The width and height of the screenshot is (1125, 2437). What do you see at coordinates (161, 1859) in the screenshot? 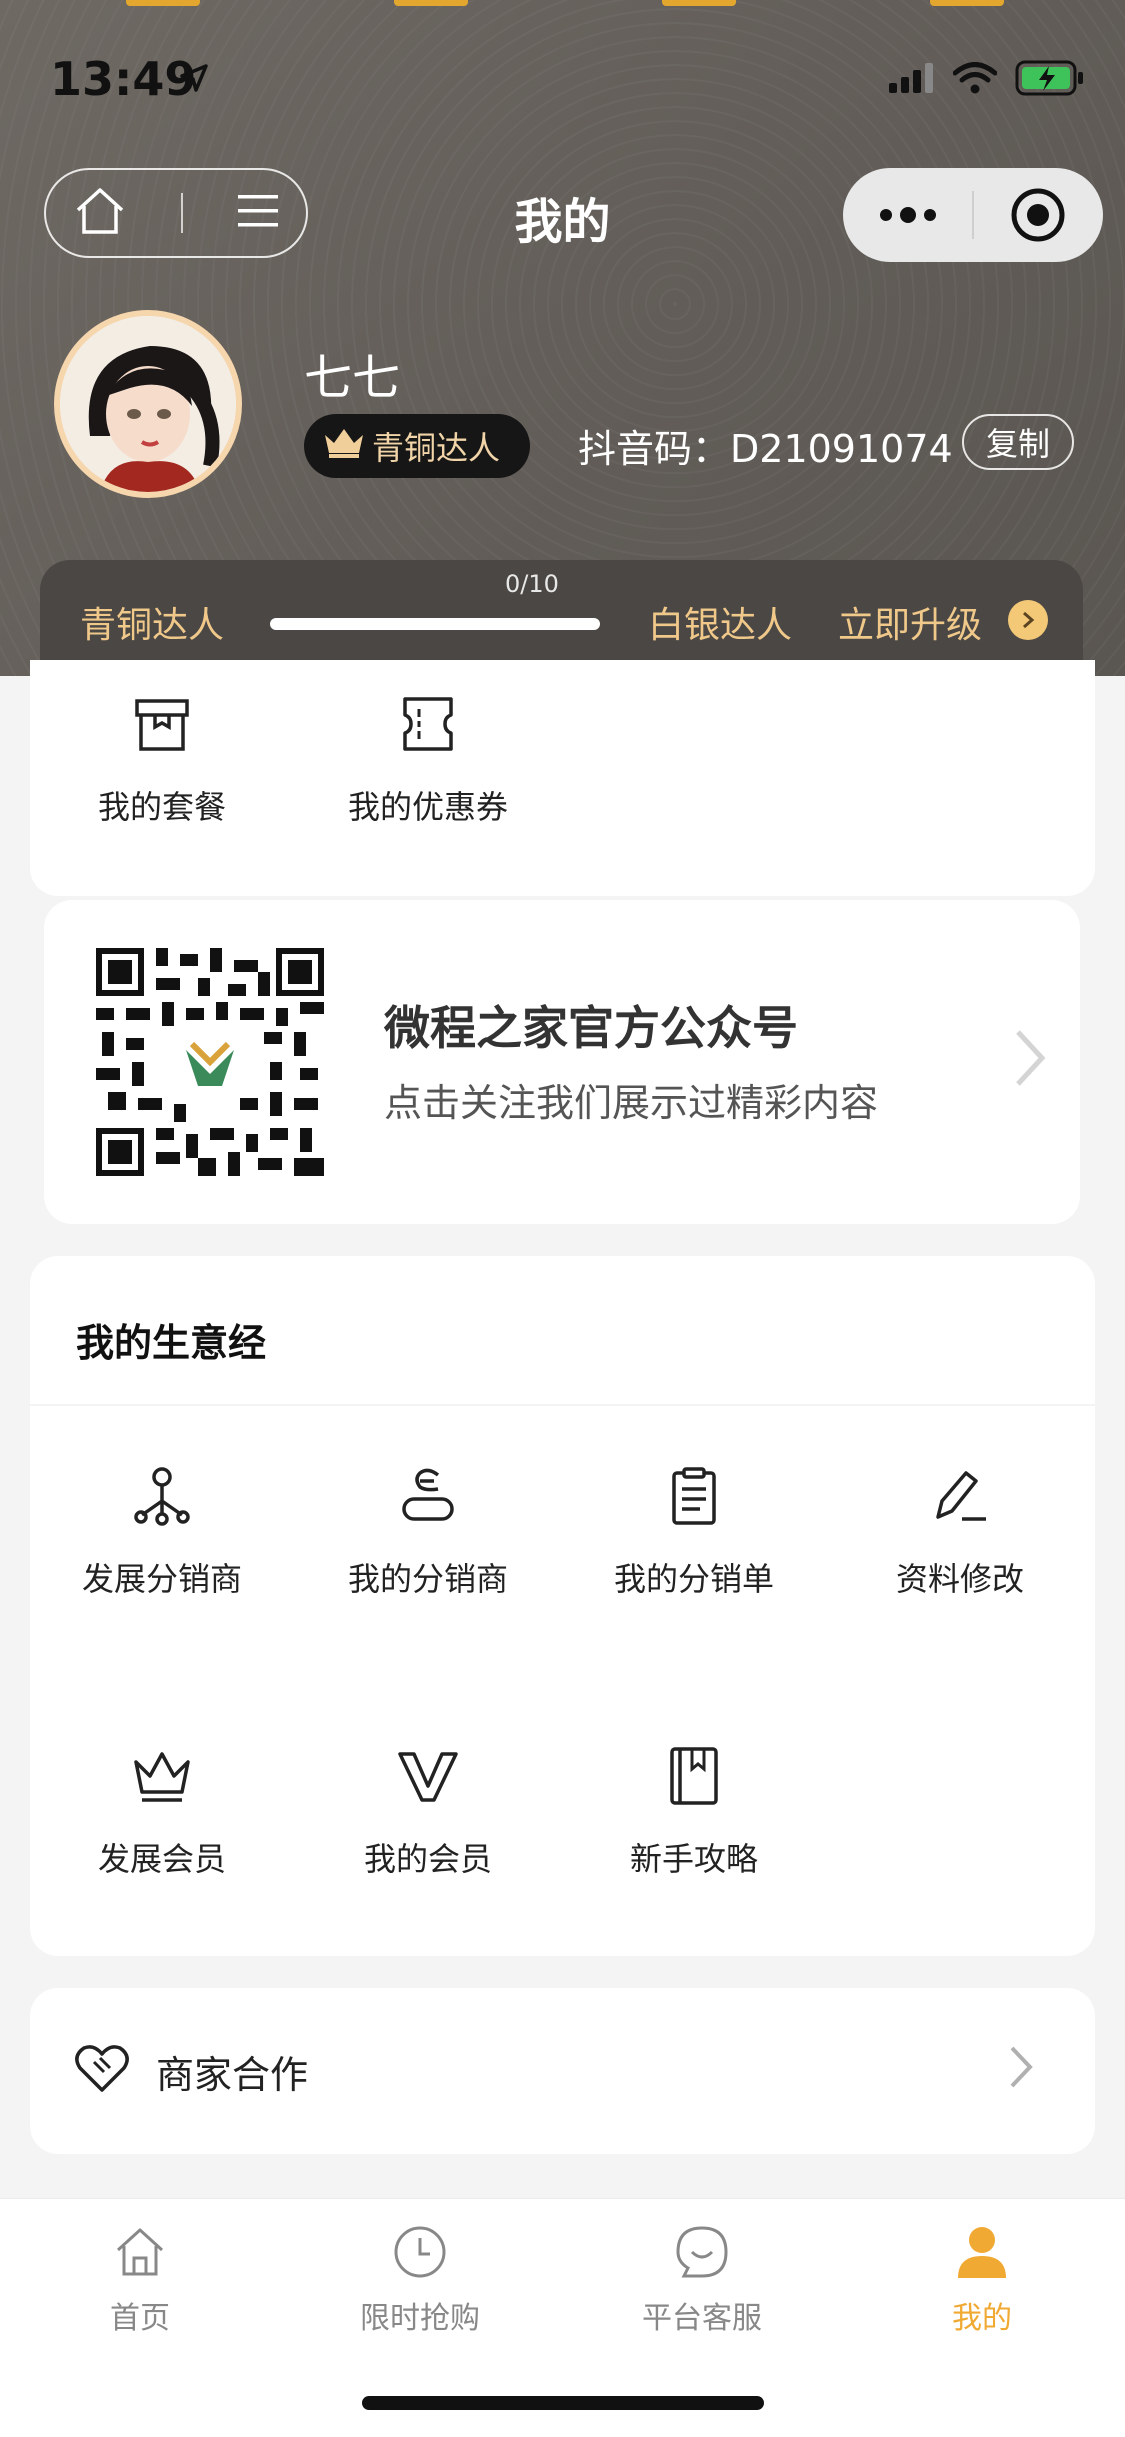
I see `business-item-label: 发展会员` at bounding box center [161, 1859].